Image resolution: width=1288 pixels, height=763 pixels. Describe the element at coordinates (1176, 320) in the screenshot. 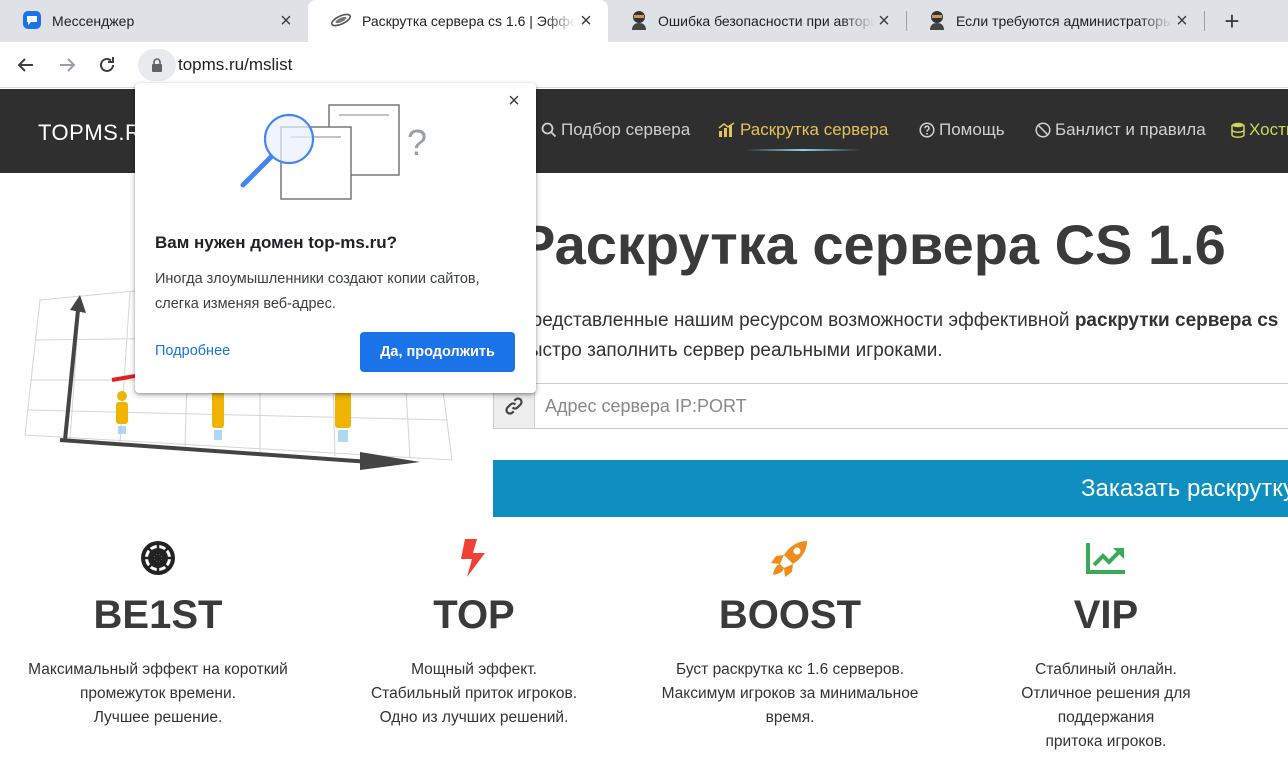

I see `desc-bold-text: раскрутки сервера cs` at that location.